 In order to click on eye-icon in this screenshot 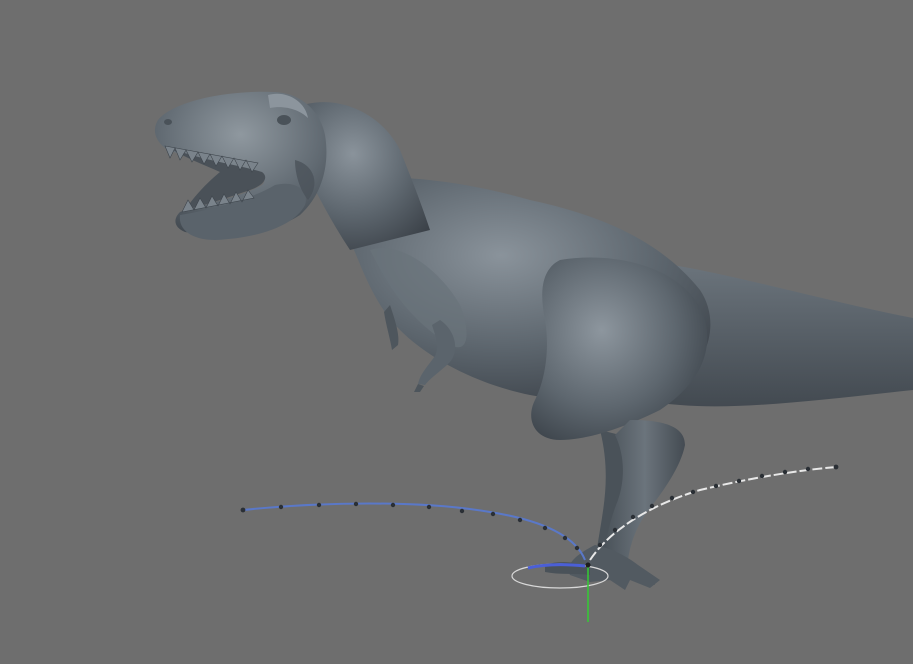, I will do `click(284, 120)`.